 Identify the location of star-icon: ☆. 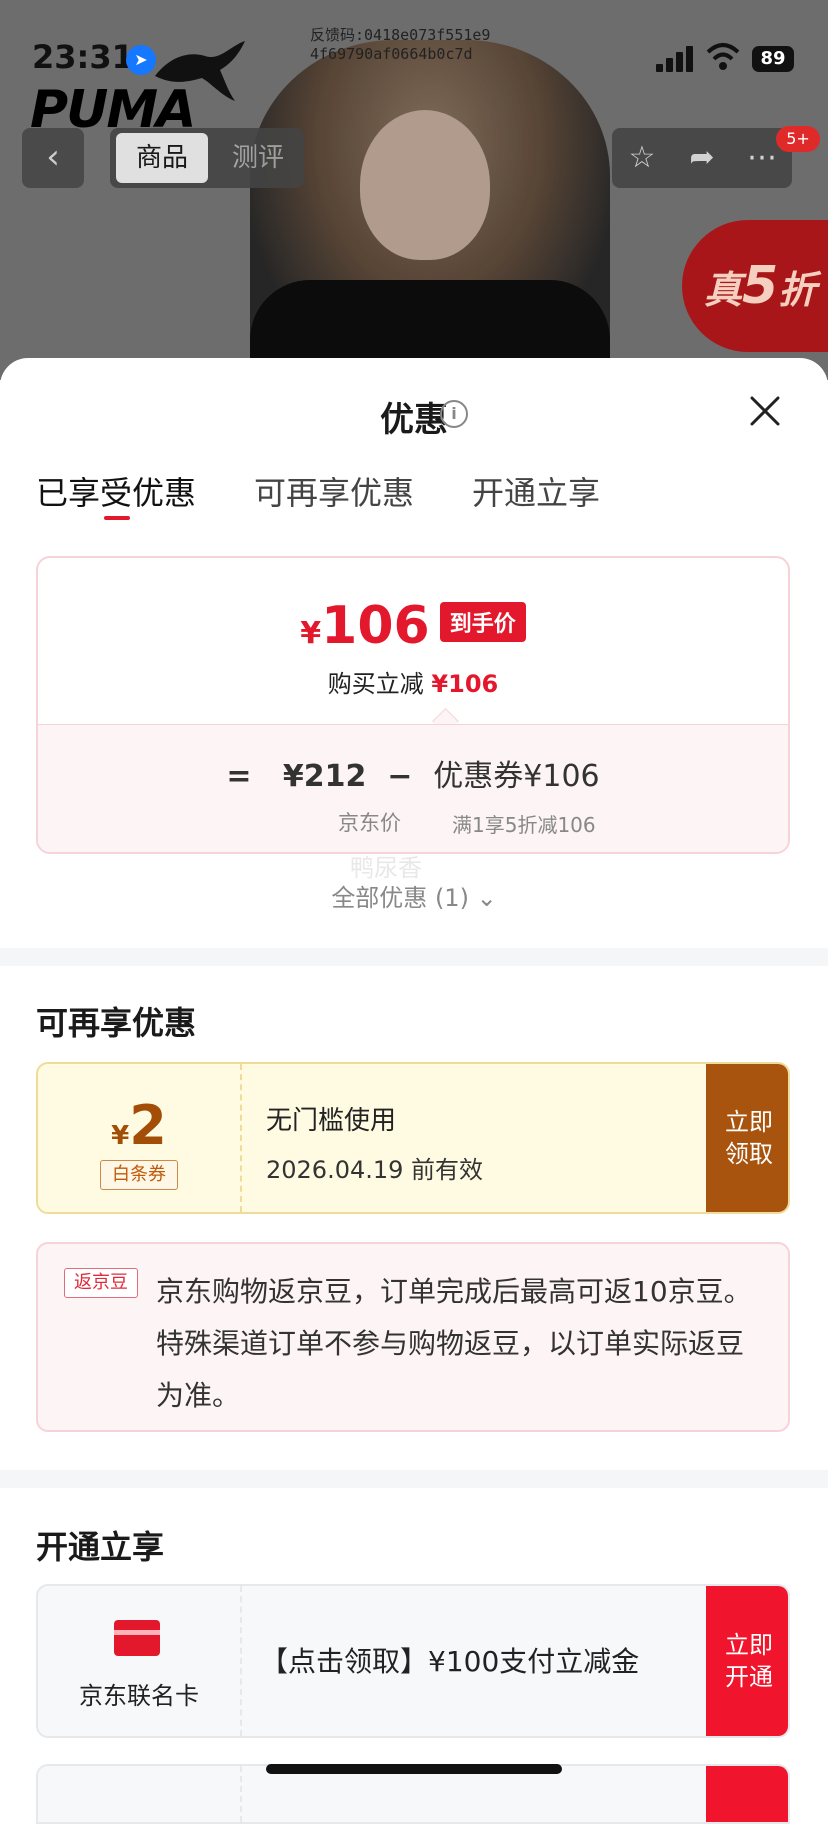
(642, 158).